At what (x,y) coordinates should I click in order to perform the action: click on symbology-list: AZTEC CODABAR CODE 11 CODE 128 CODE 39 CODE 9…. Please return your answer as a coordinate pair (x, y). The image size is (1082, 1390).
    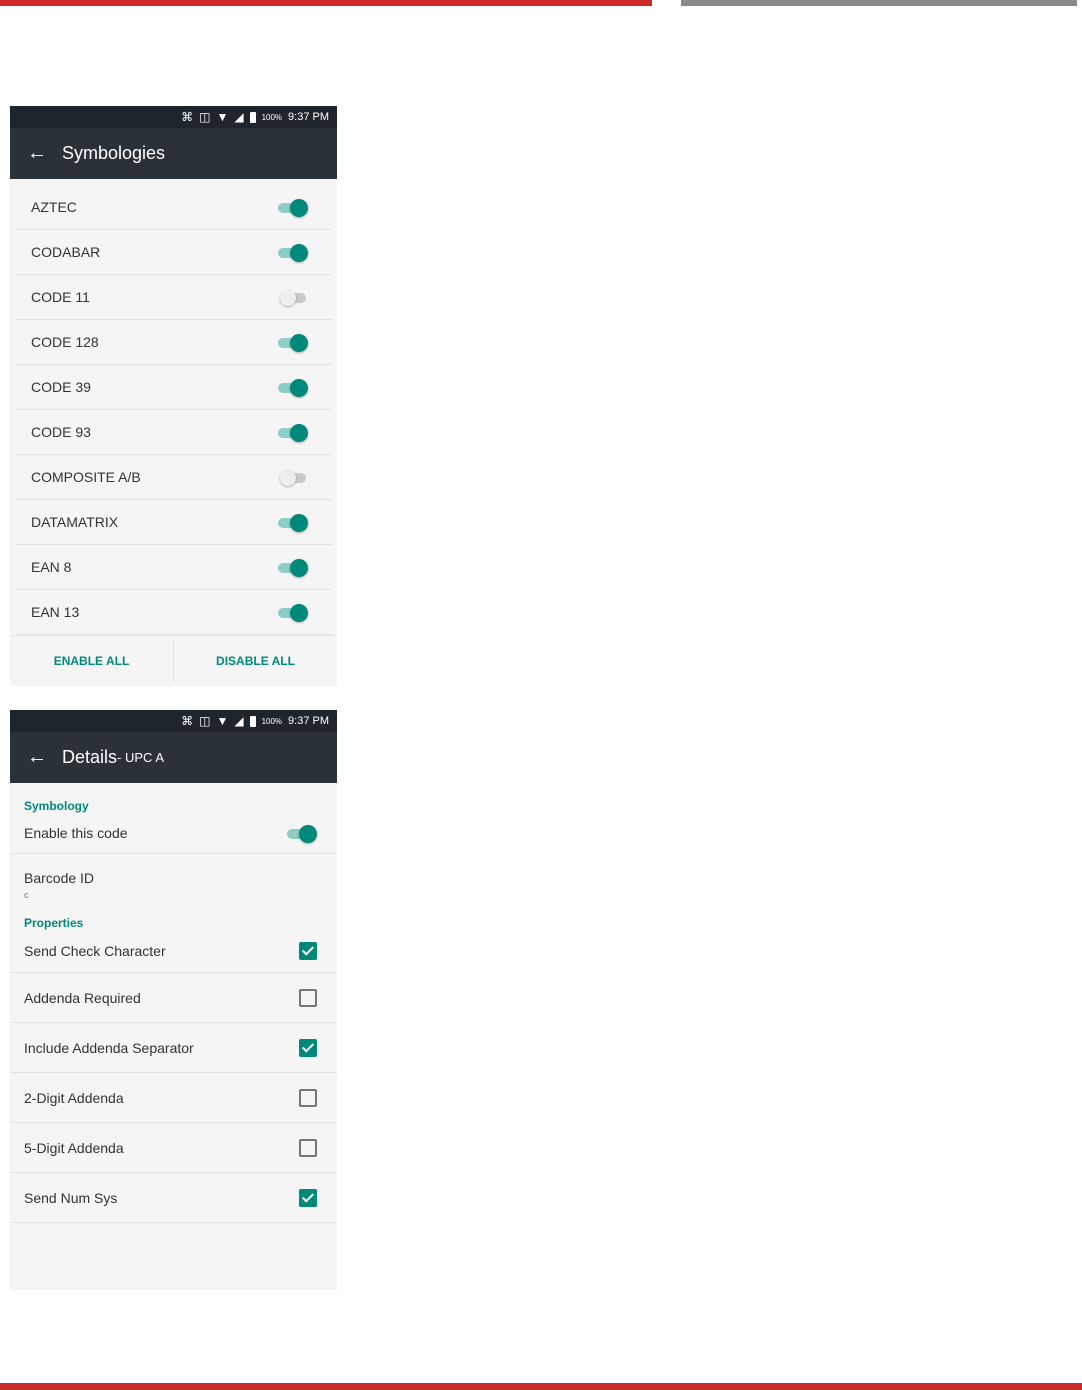
    Looking at the image, I should click on (173, 410).